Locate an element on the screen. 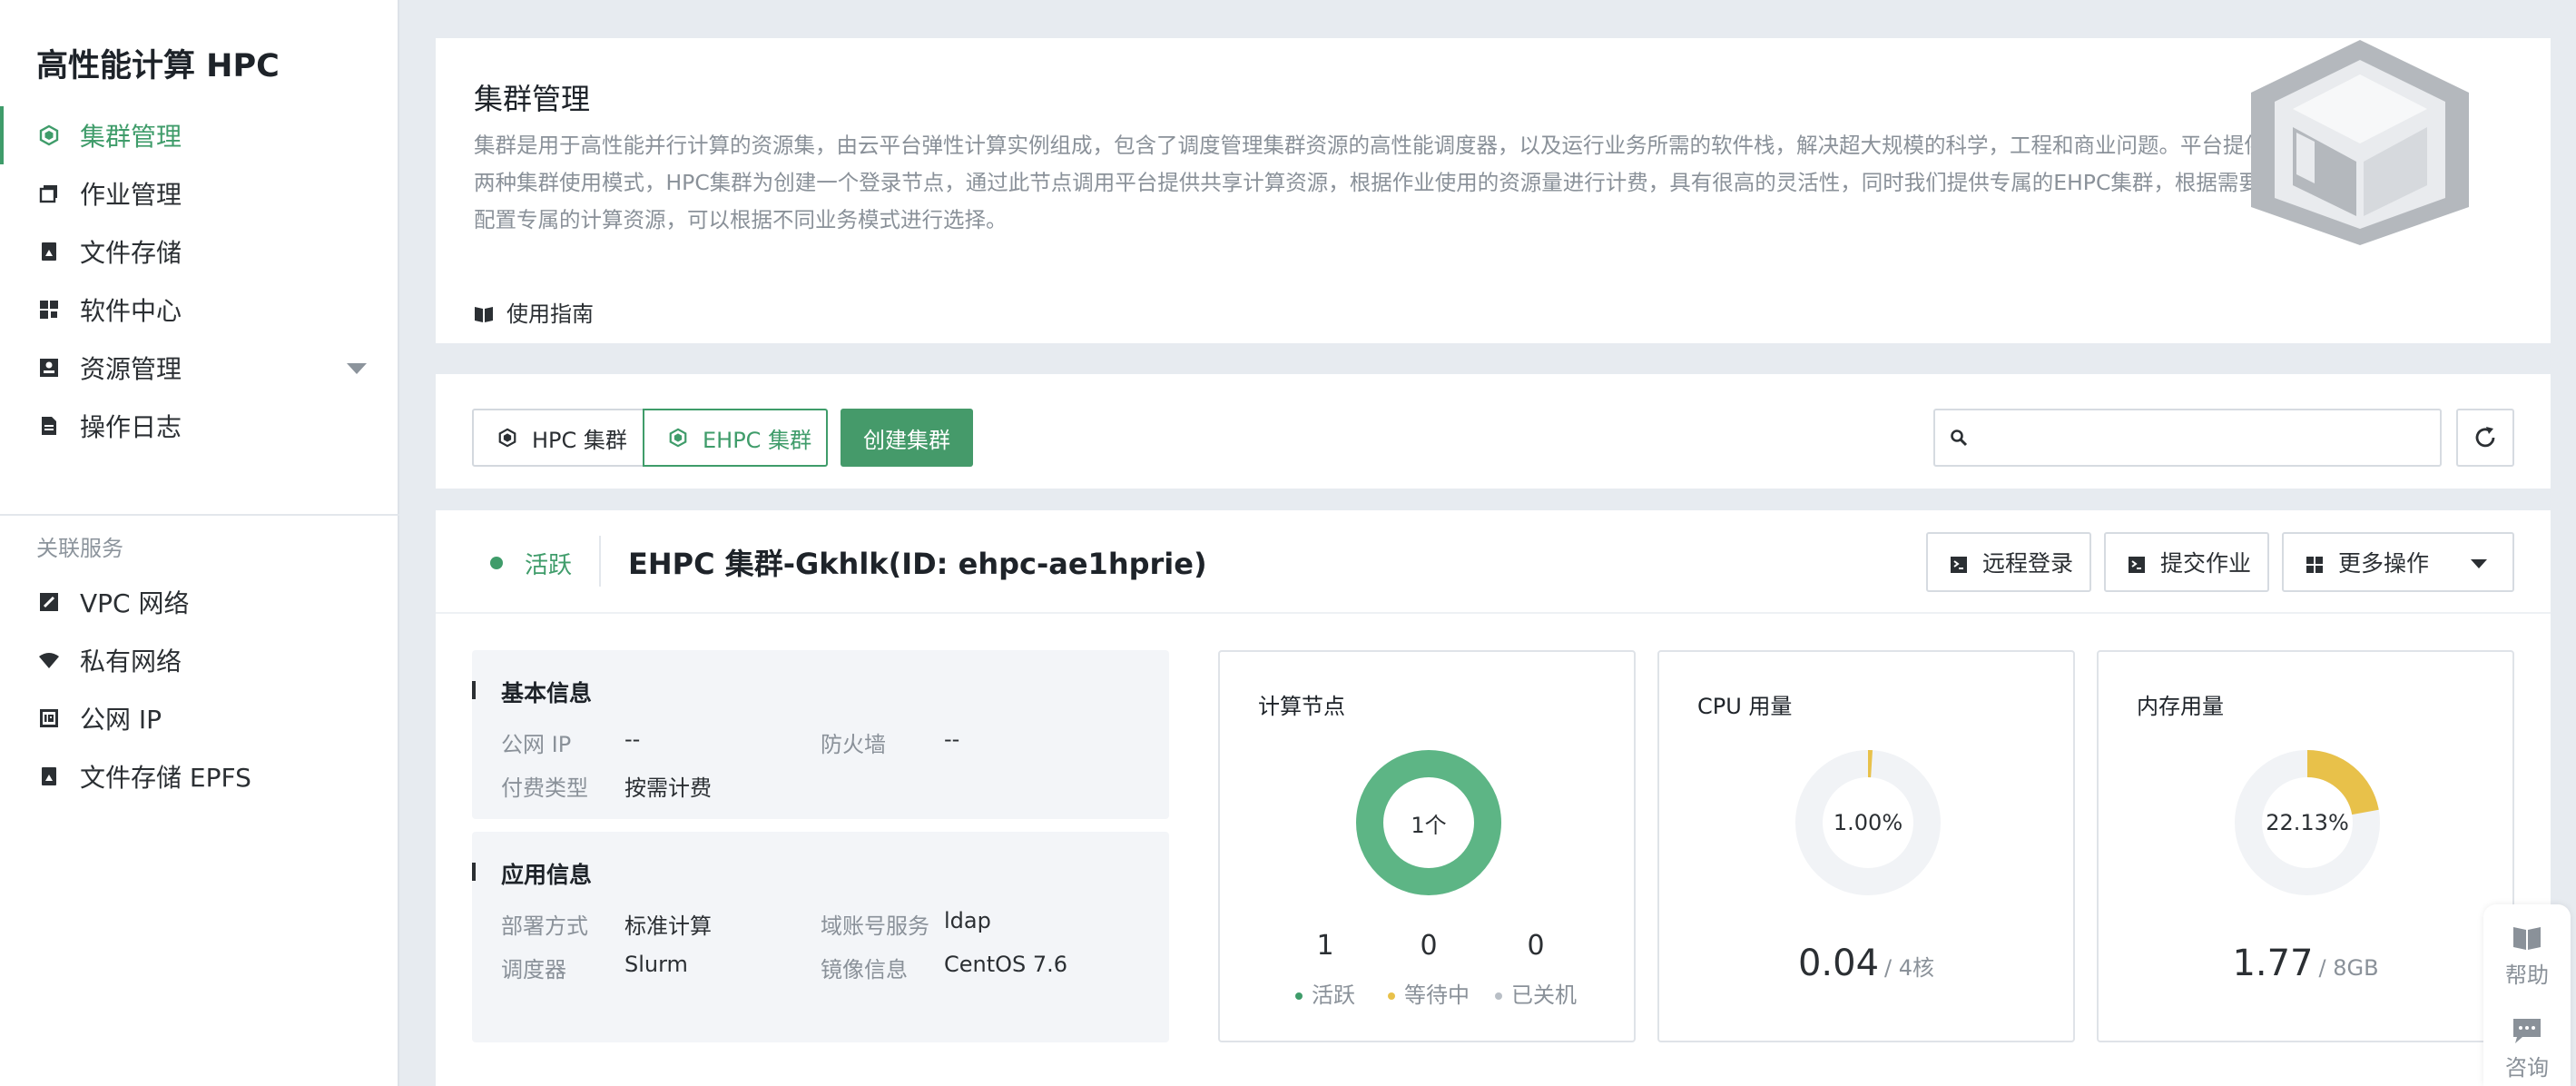 The image size is (2576, 1086). tab-label: HPC 集群 is located at coordinates (579, 440).